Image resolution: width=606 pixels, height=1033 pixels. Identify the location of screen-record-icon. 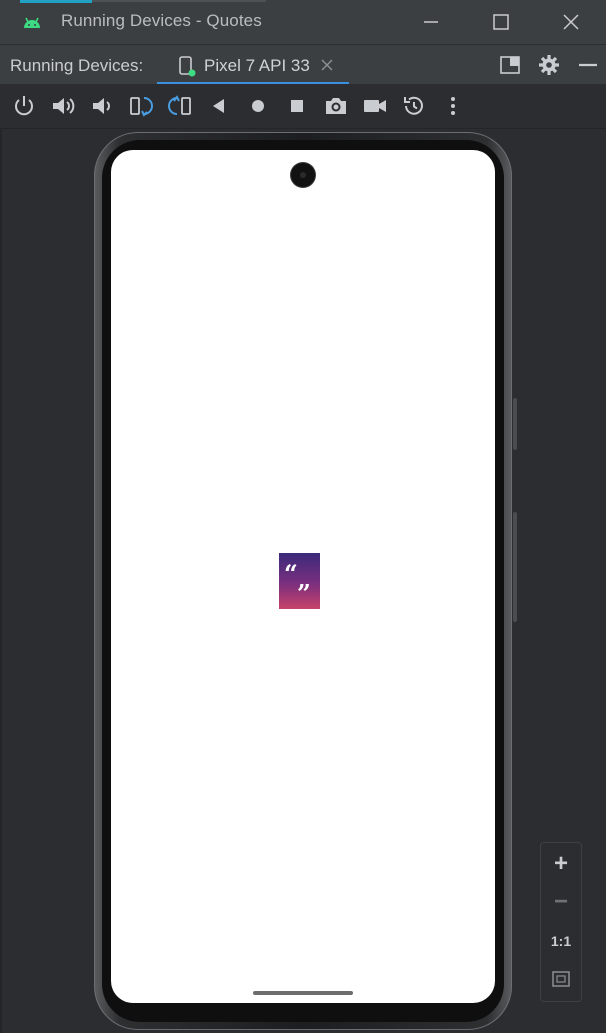
(375, 106).